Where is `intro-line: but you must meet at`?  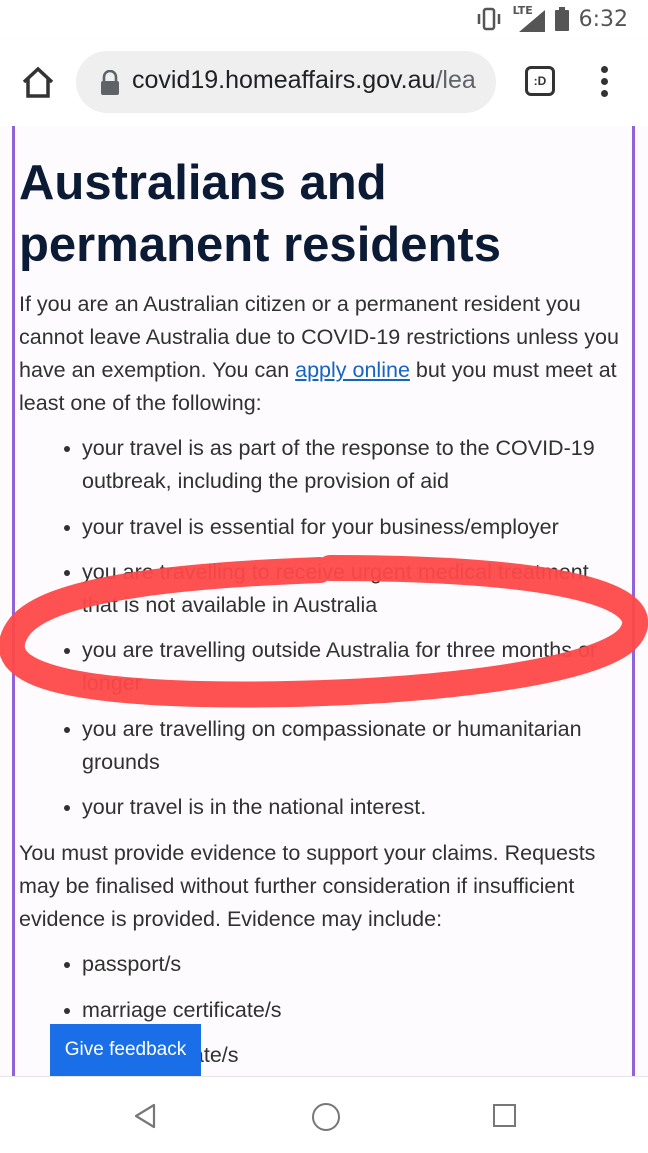
intro-line: but you must meet at is located at coordinates (513, 370).